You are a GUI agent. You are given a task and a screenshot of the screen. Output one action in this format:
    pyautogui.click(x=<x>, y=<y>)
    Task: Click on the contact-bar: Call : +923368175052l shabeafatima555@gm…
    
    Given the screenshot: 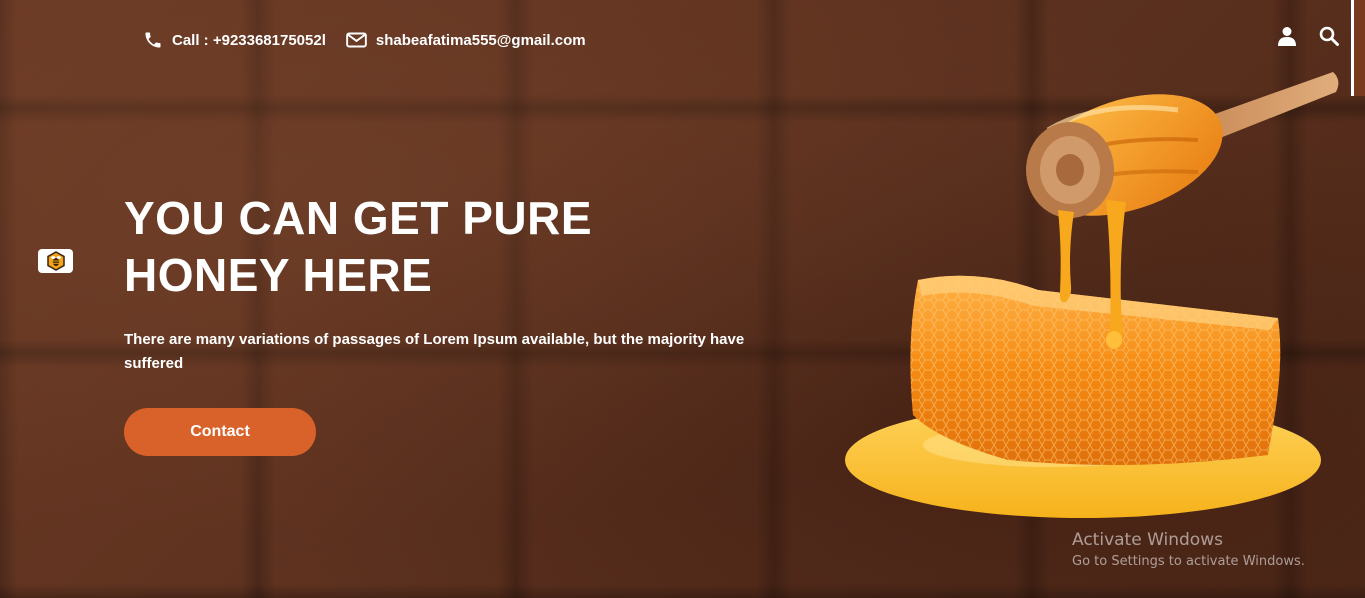 What is the action you would take?
    pyautogui.click(x=364, y=40)
    